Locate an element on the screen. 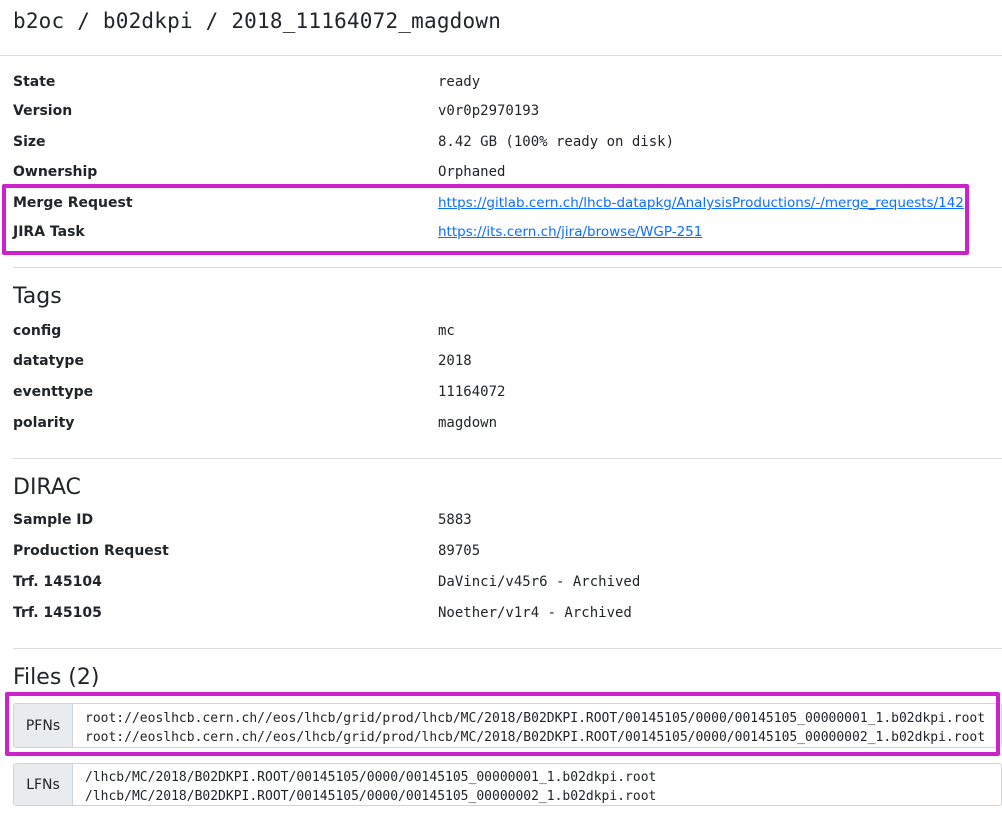 The height and width of the screenshot is (819, 1002). breadcrumb-part-3: 2018_11164072_magdown is located at coordinates (366, 21).